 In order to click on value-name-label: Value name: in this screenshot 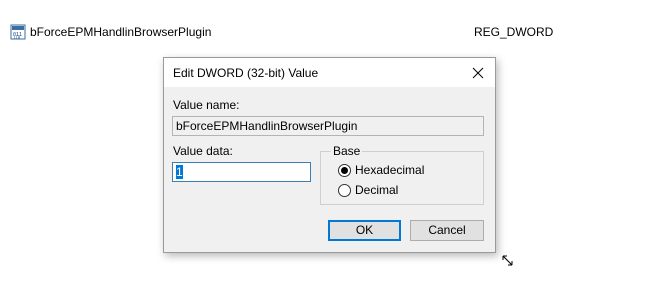, I will do `click(206, 105)`.